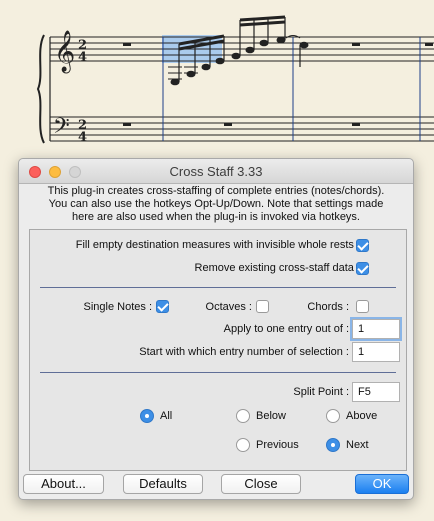  I want to click on treble-staff, so click(242, 49).